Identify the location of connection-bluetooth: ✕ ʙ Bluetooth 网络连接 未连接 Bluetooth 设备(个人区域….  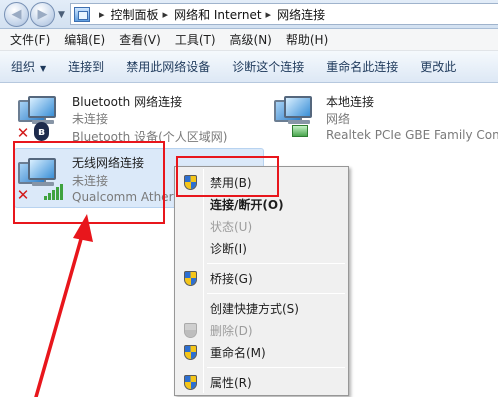
(130, 114).